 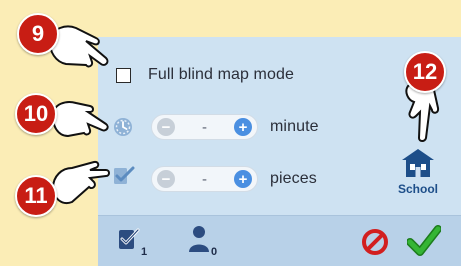 I want to click on user-count-icon, so click(x=200, y=239).